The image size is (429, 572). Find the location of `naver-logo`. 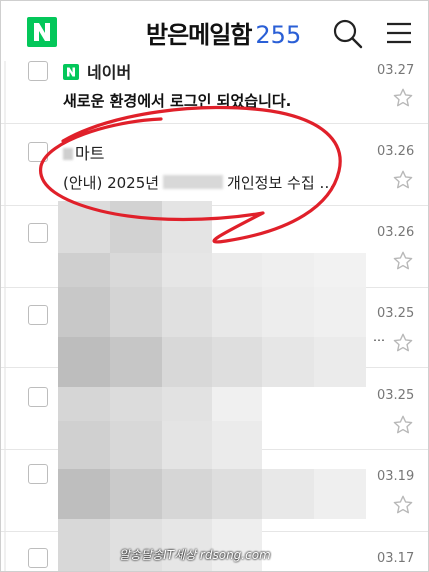

naver-logo is located at coordinates (42, 32).